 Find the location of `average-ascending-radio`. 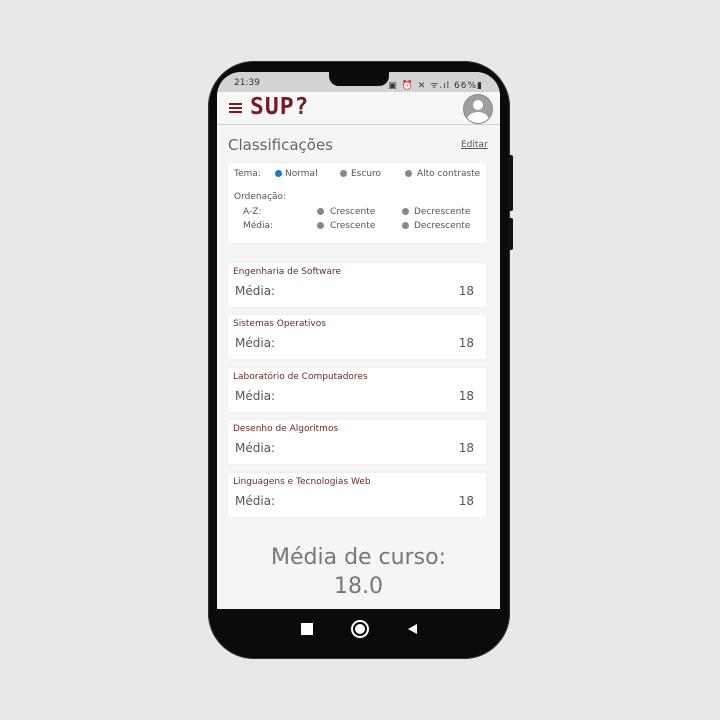

average-ascending-radio is located at coordinates (320, 225).